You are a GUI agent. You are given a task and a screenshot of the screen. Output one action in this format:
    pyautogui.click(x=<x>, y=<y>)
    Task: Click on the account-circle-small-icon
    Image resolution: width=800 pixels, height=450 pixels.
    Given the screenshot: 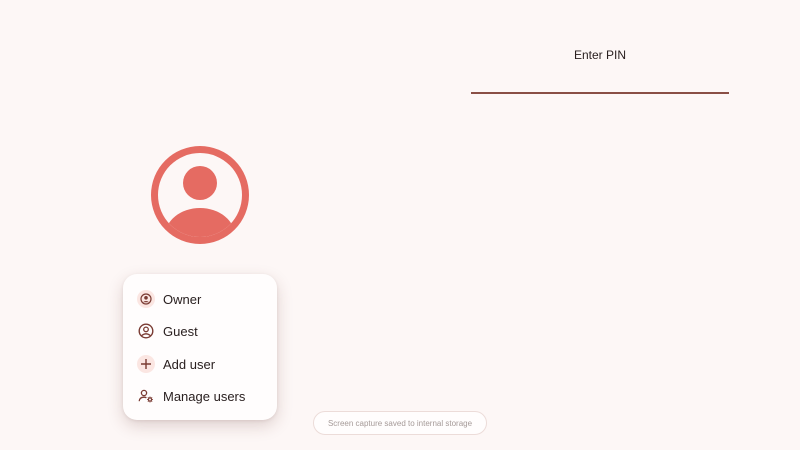 What is the action you would take?
    pyautogui.click(x=146, y=299)
    